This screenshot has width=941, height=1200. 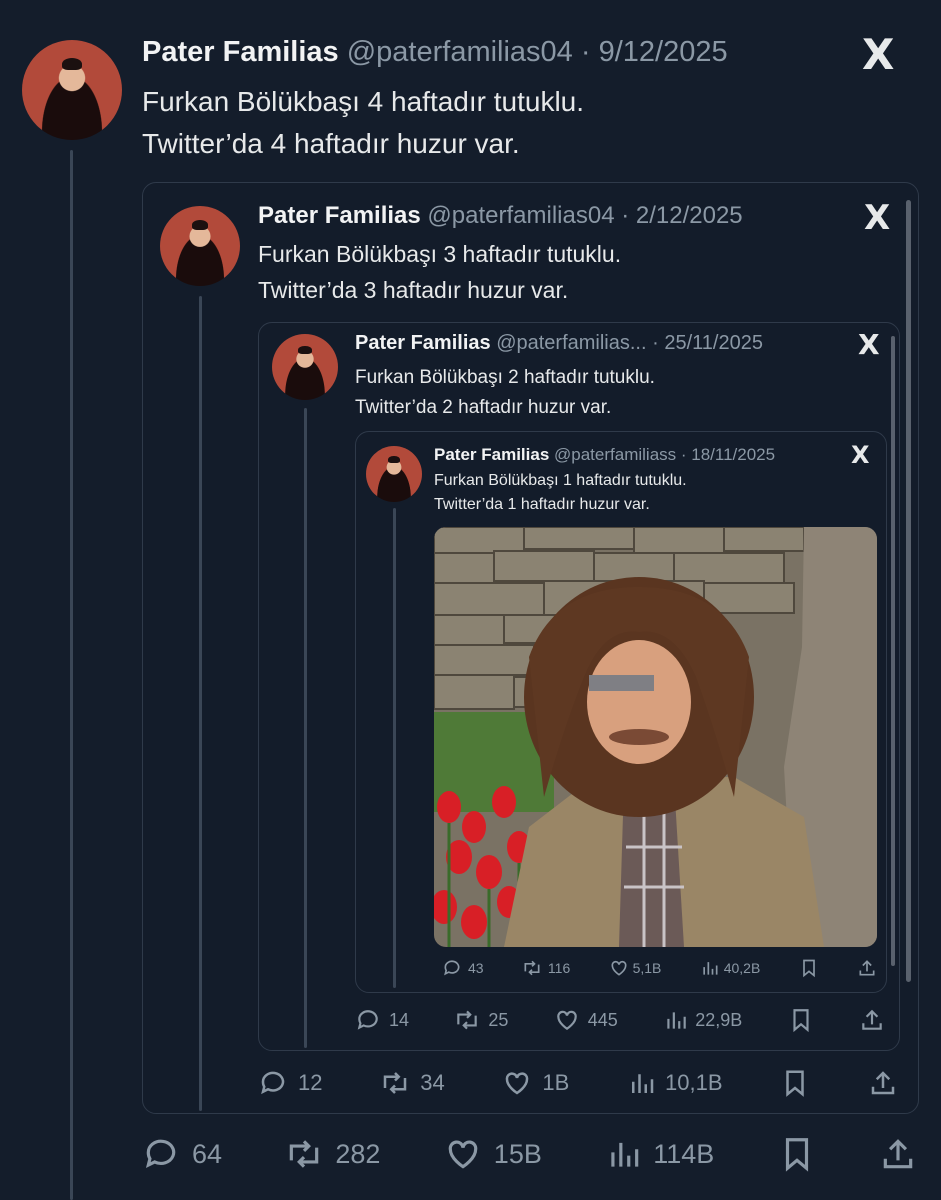 What do you see at coordinates (481, 1020) in the screenshot?
I see `repost-button: 25` at bounding box center [481, 1020].